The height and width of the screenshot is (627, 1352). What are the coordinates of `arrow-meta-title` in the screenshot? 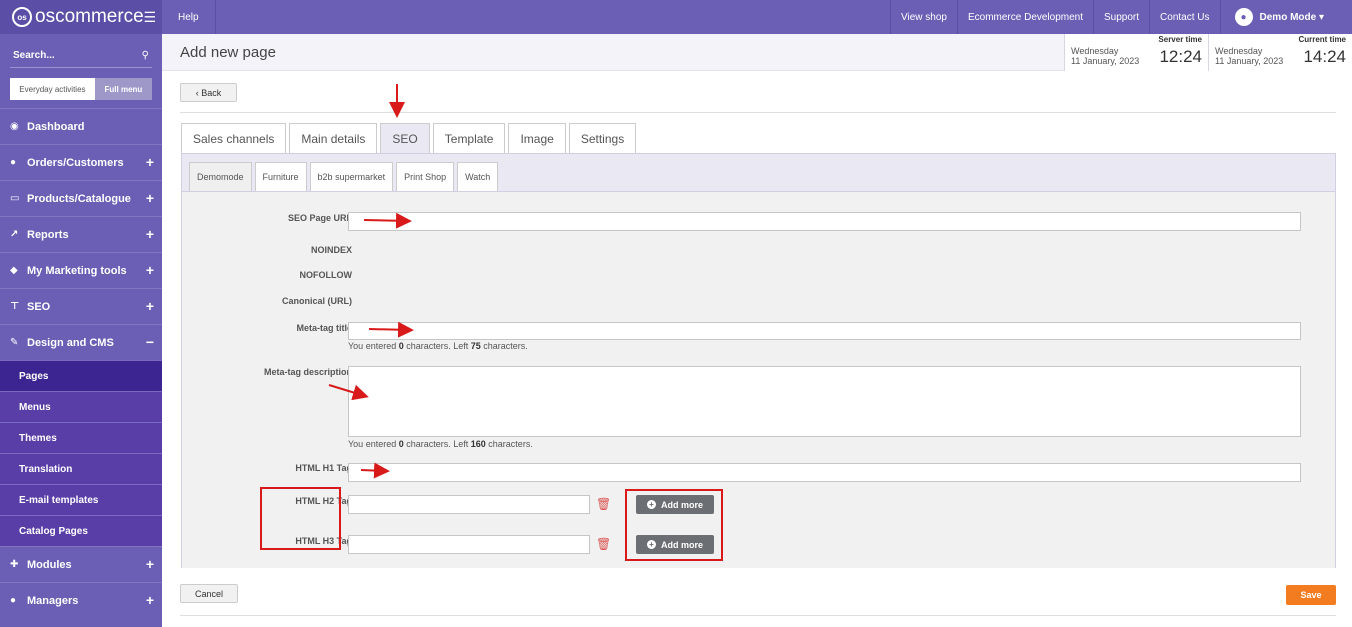 It's located at (391, 329).